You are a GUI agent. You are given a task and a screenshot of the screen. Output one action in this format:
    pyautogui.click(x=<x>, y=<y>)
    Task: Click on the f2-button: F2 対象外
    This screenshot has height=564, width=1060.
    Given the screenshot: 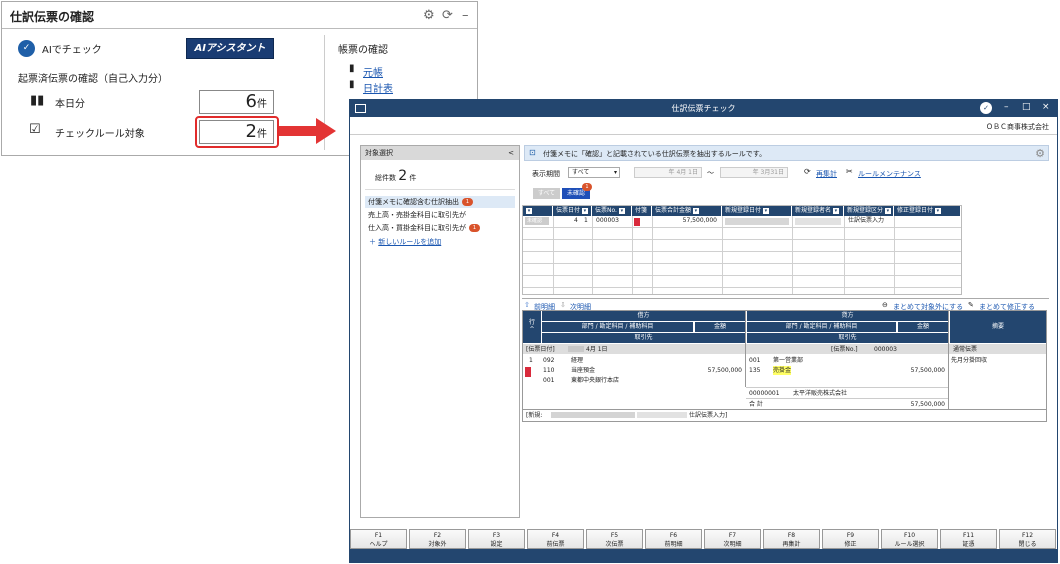 What is the action you would take?
    pyautogui.click(x=437, y=539)
    